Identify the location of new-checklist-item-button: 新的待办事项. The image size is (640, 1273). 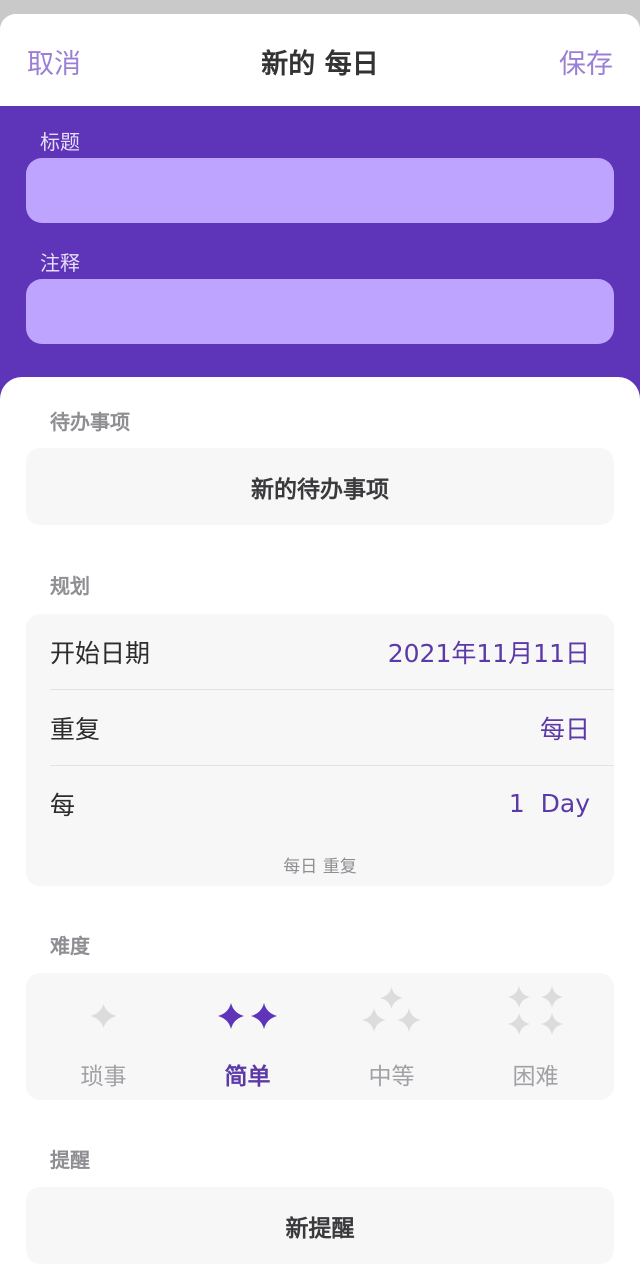
(320, 486).